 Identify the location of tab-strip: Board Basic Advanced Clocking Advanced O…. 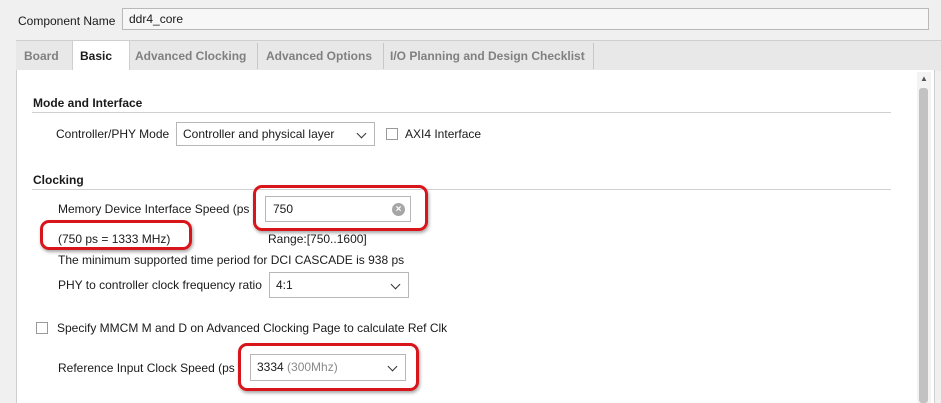
(478, 56).